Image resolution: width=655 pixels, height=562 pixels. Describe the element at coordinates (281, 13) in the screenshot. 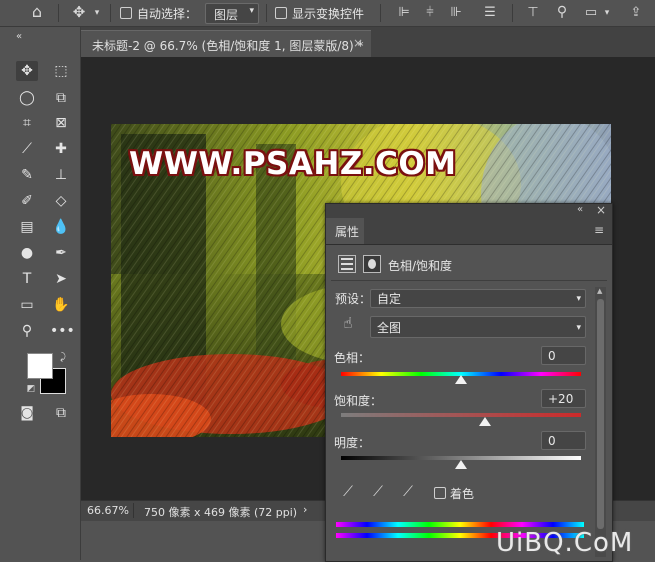

I see `show-transform-checkbox` at that location.